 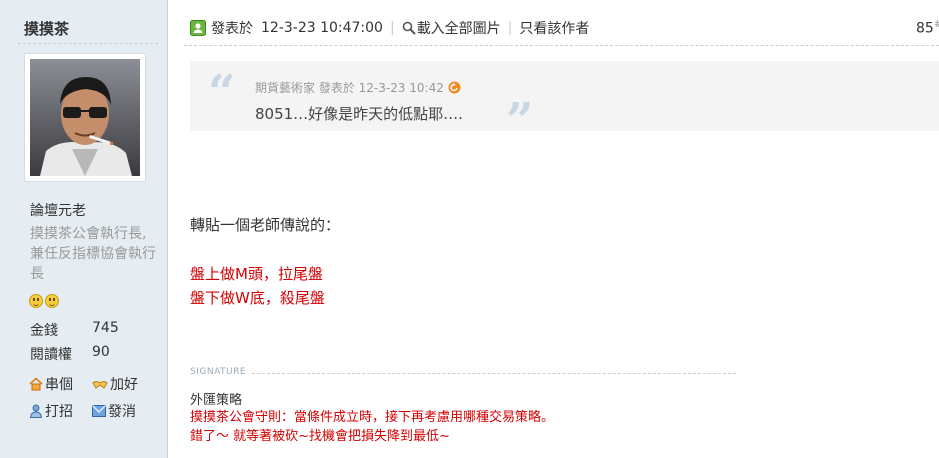 I want to click on send-message-label: 發消, so click(x=122, y=412).